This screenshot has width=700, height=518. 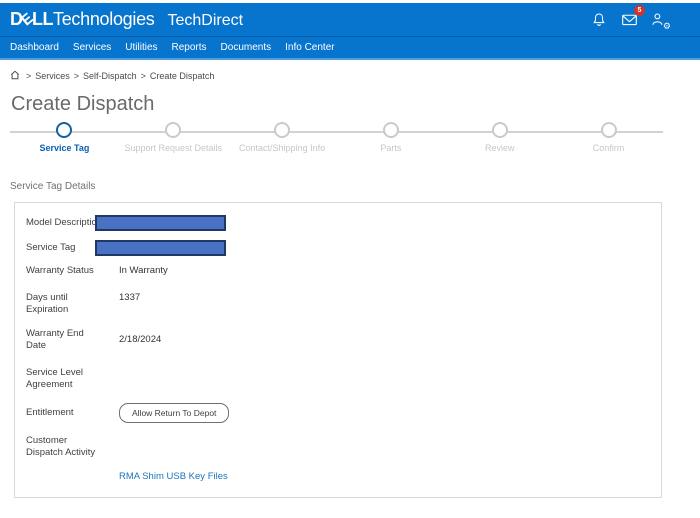 I want to click on detail-row-entitlement: Entitlement Allow Return To Depot, so click(x=338, y=413).